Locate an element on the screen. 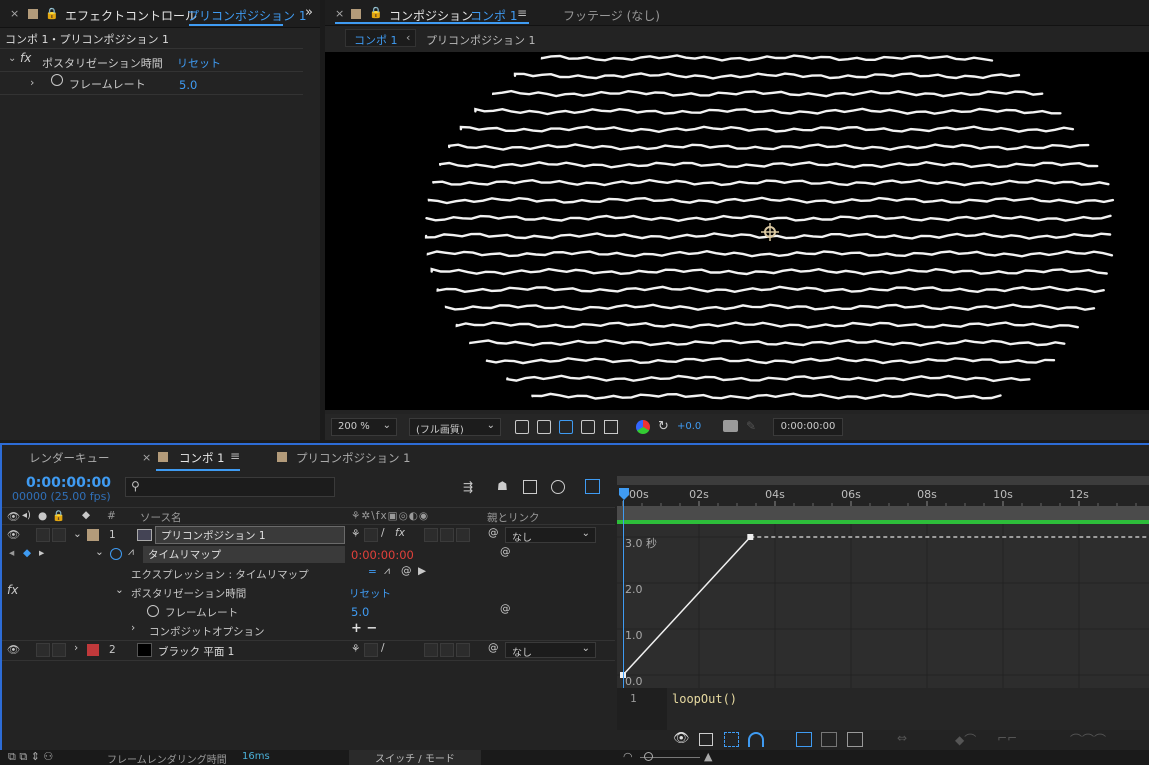 This screenshot has width=1149, height=765. graph-icon: ⩘ is located at coordinates (131, 552).